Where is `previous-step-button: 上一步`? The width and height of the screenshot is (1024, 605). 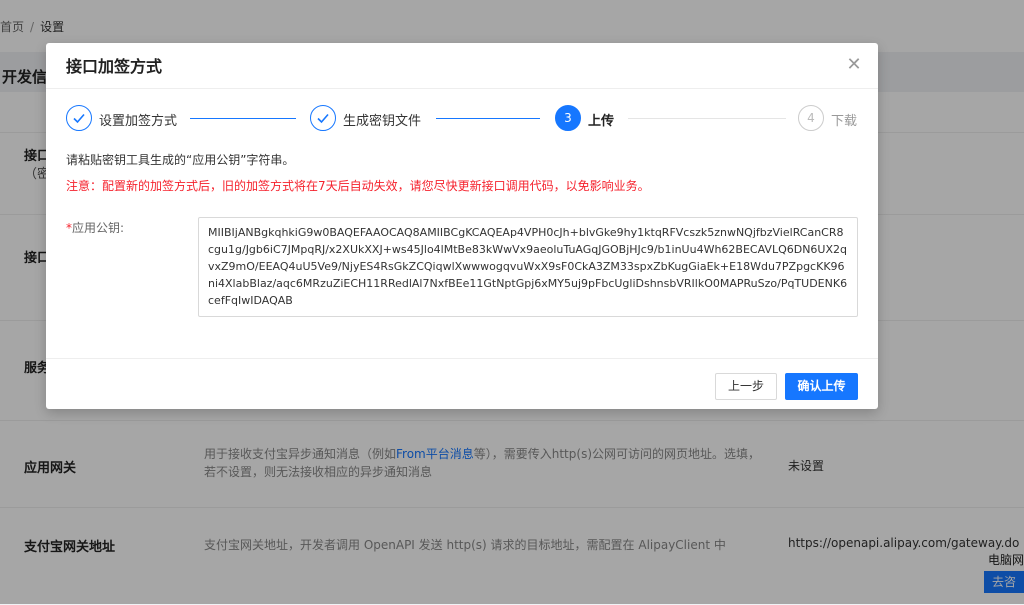
previous-step-button: 上一步 is located at coordinates (746, 386).